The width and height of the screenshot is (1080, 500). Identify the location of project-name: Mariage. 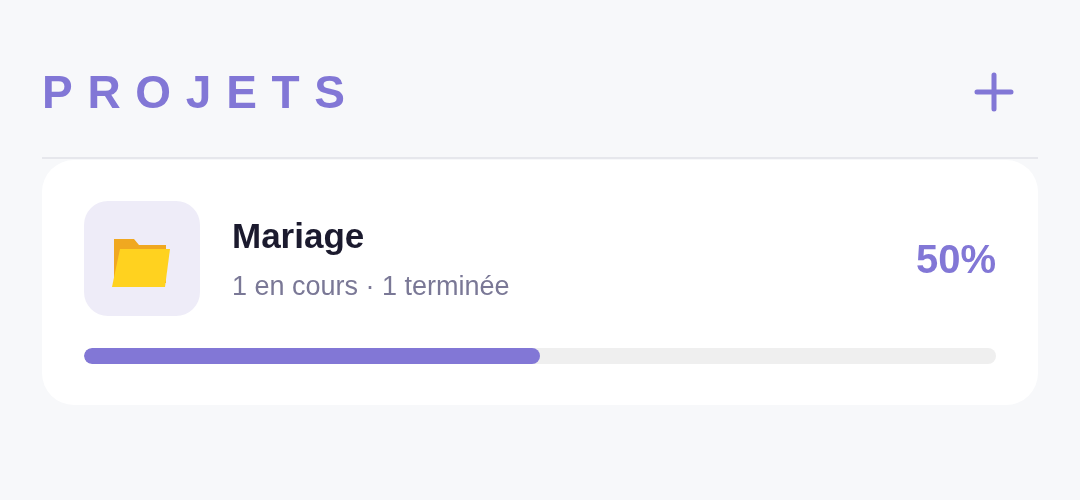
(299, 235).